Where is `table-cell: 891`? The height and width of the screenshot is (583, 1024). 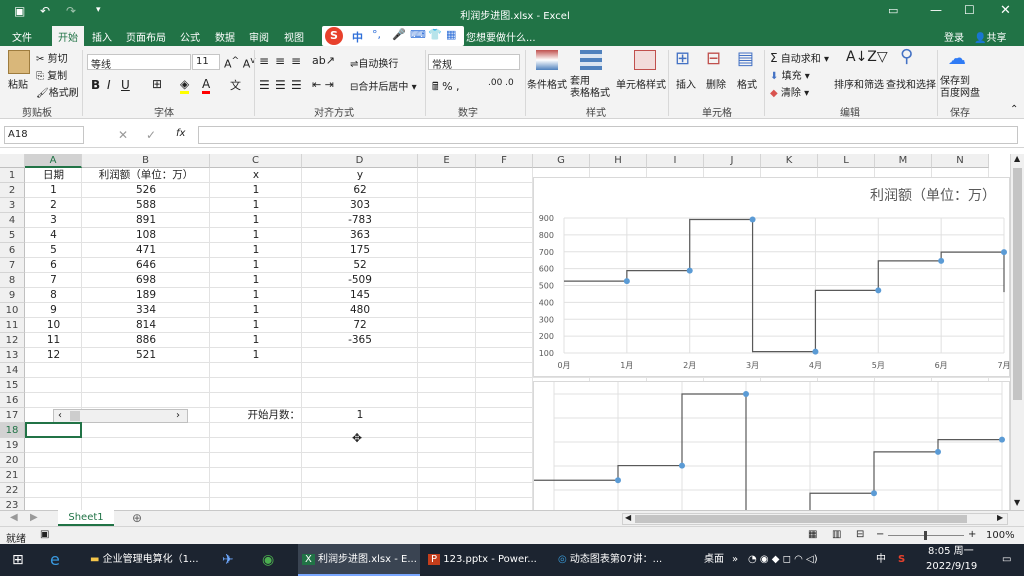
table-cell: 891 is located at coordinates (146, 220).